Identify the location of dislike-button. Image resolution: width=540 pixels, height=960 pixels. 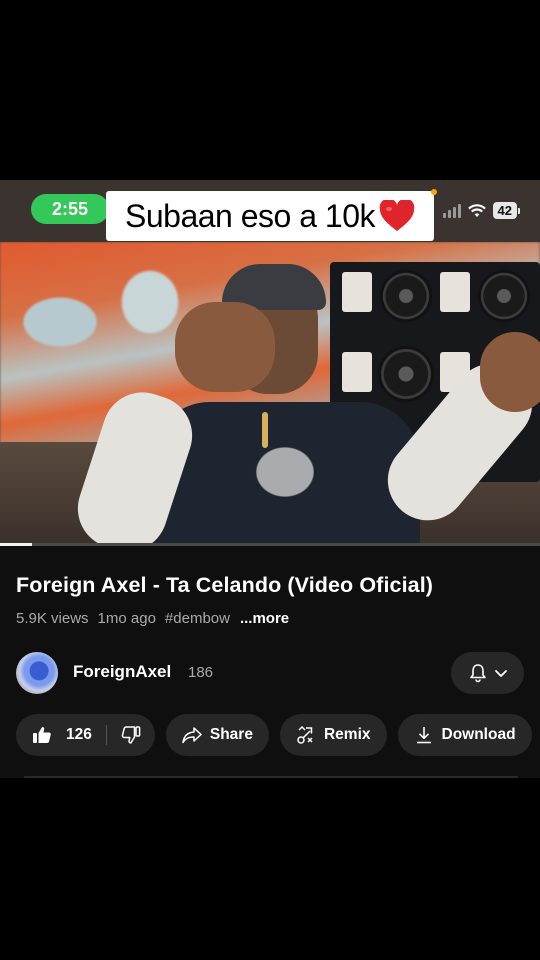
(131, 735).